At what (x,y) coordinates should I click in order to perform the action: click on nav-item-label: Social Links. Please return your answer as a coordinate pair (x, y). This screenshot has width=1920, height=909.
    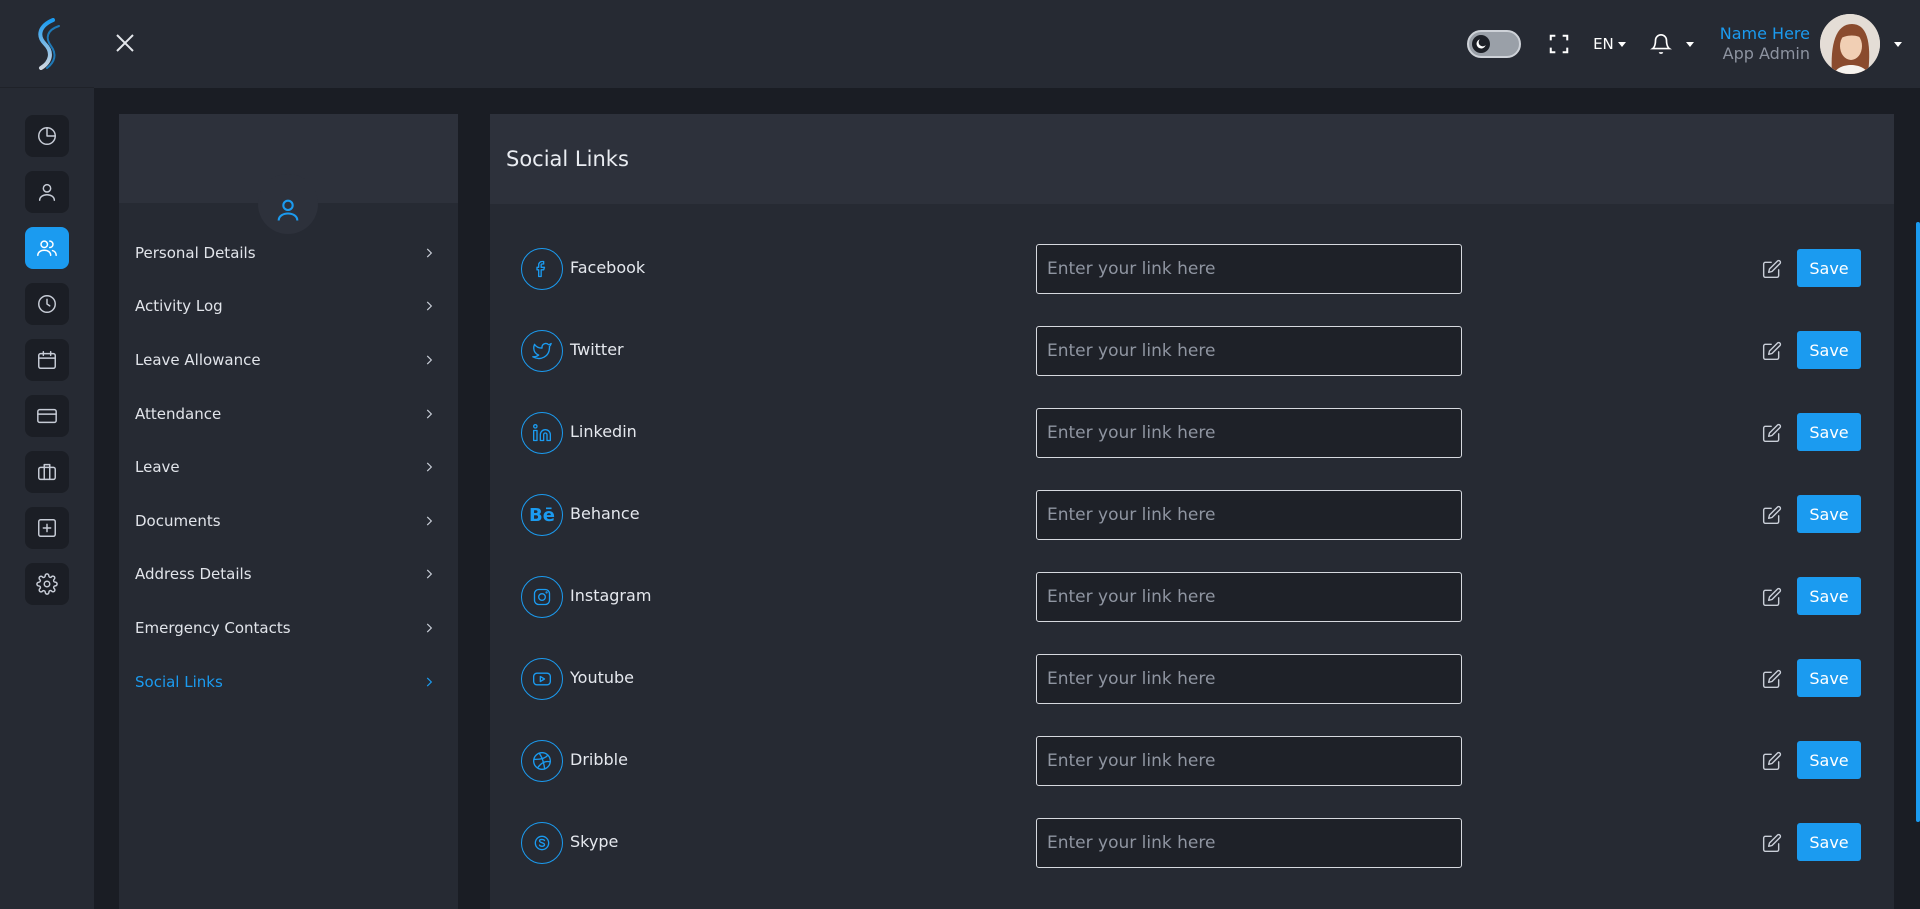
    Looking at the image, I should click on (179, 681).